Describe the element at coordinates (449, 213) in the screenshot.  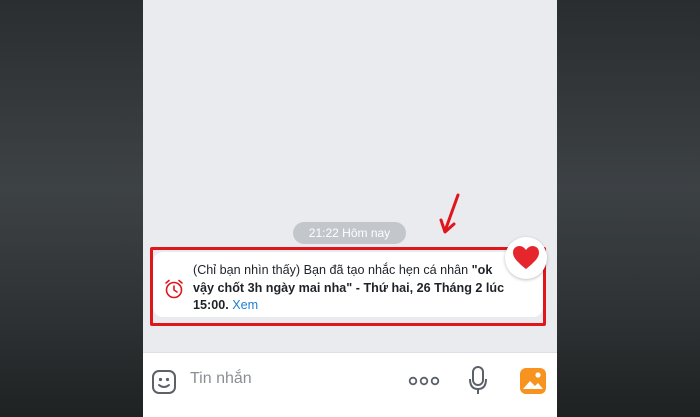
I see `annotation-arrow-icon` at that location.